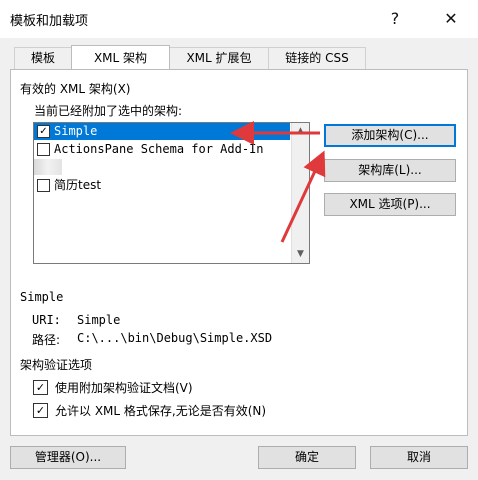 The height and width of the screenshot is (480, 478). Describe the element at coordinates (303, 196) in the screenshot. I see `annotation-arrow-up` at that location.